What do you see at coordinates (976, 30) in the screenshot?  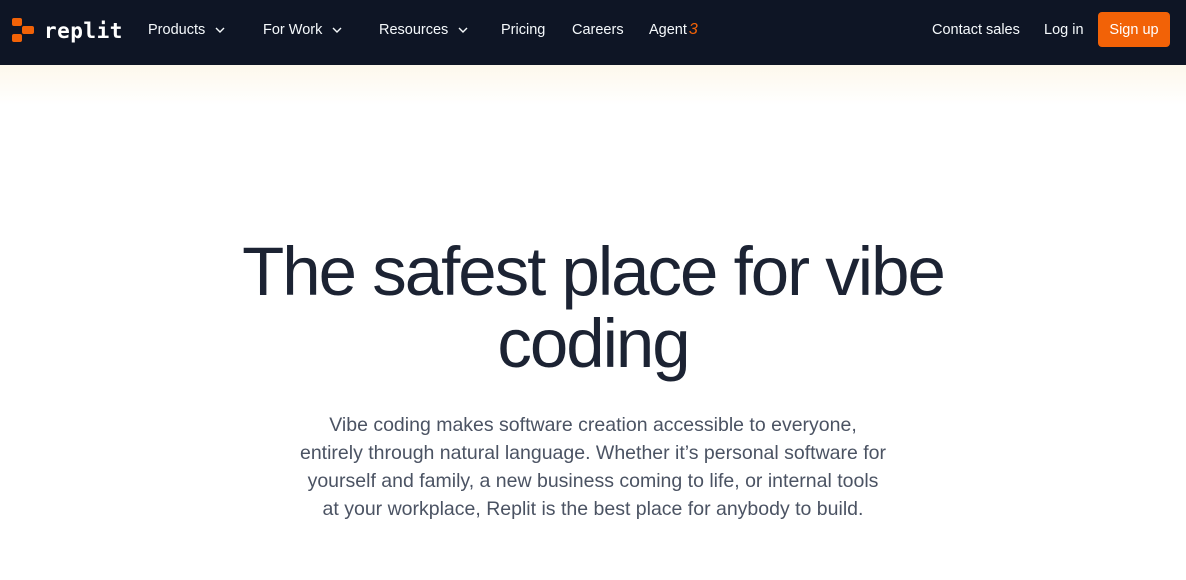 I see `contact-sales-link: Contact sales` at bounding box center [976, 30].